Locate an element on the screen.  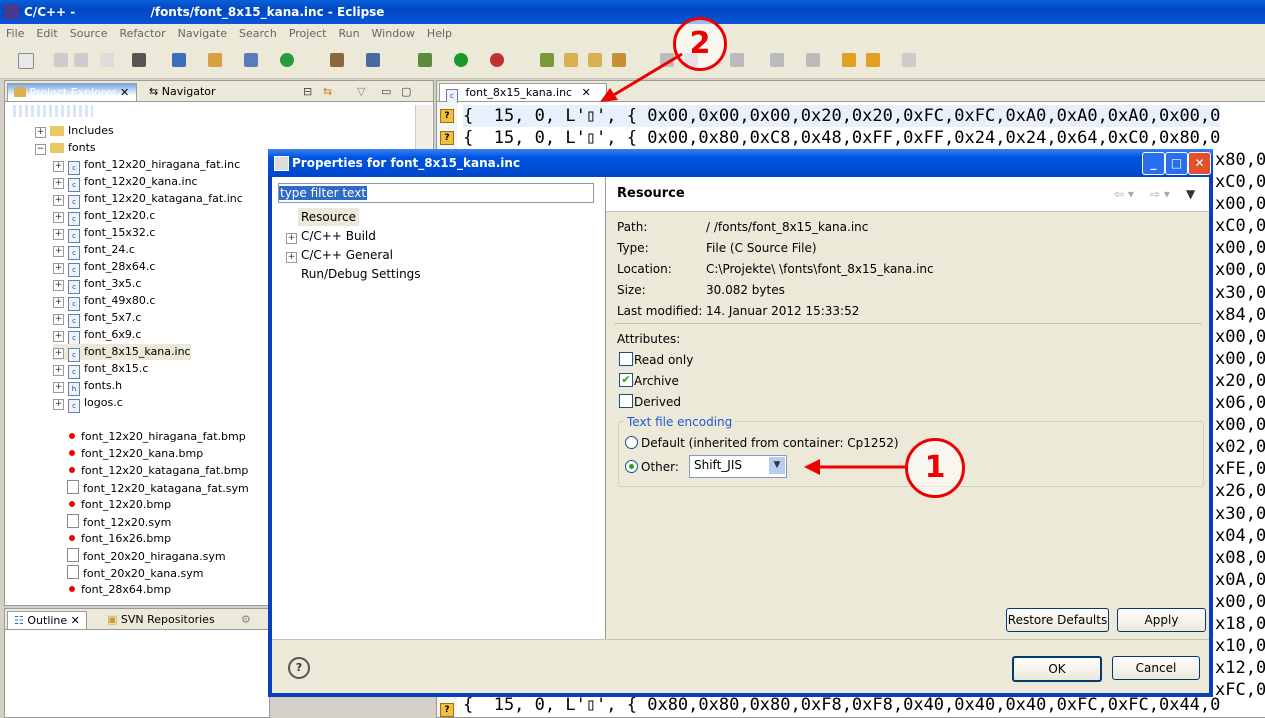
tree-item: + c font_49x80.c is located at coordinates (104, 302).